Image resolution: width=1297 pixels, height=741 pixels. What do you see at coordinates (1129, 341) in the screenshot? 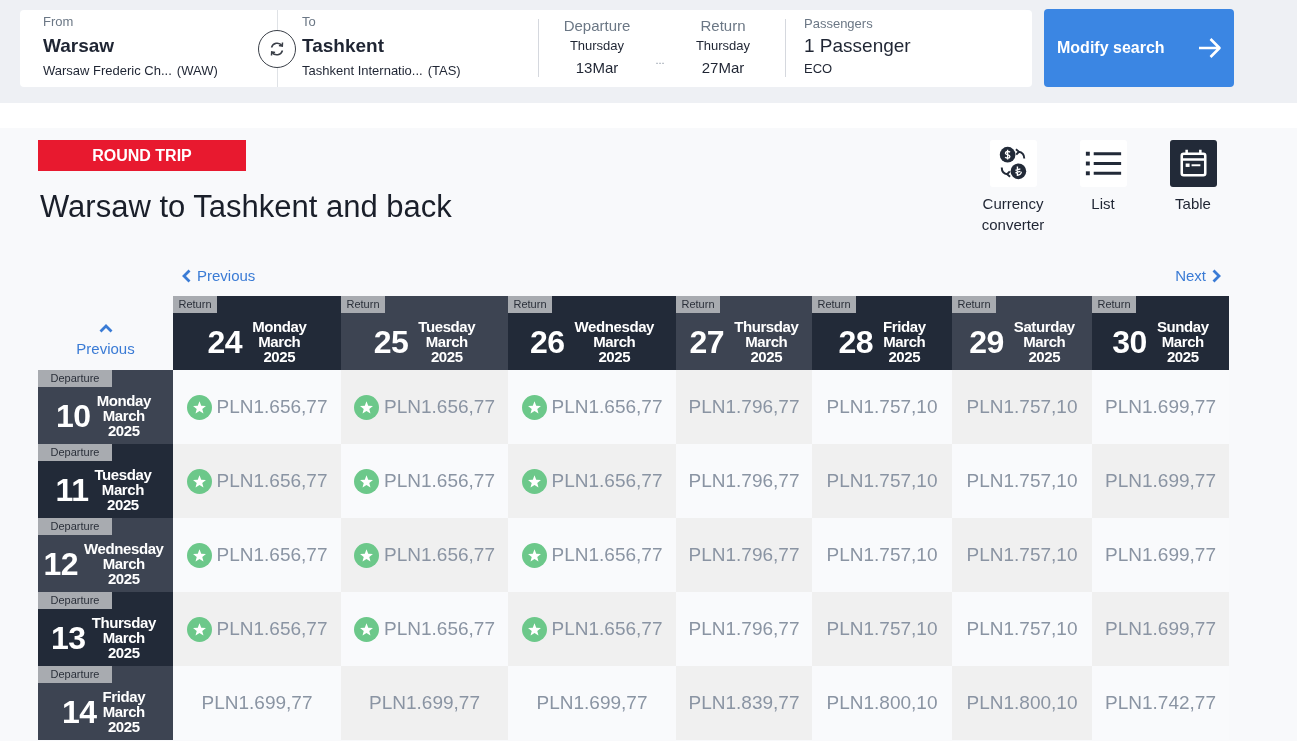
I see `date-number: 30` at bounding box center [1129, 341].